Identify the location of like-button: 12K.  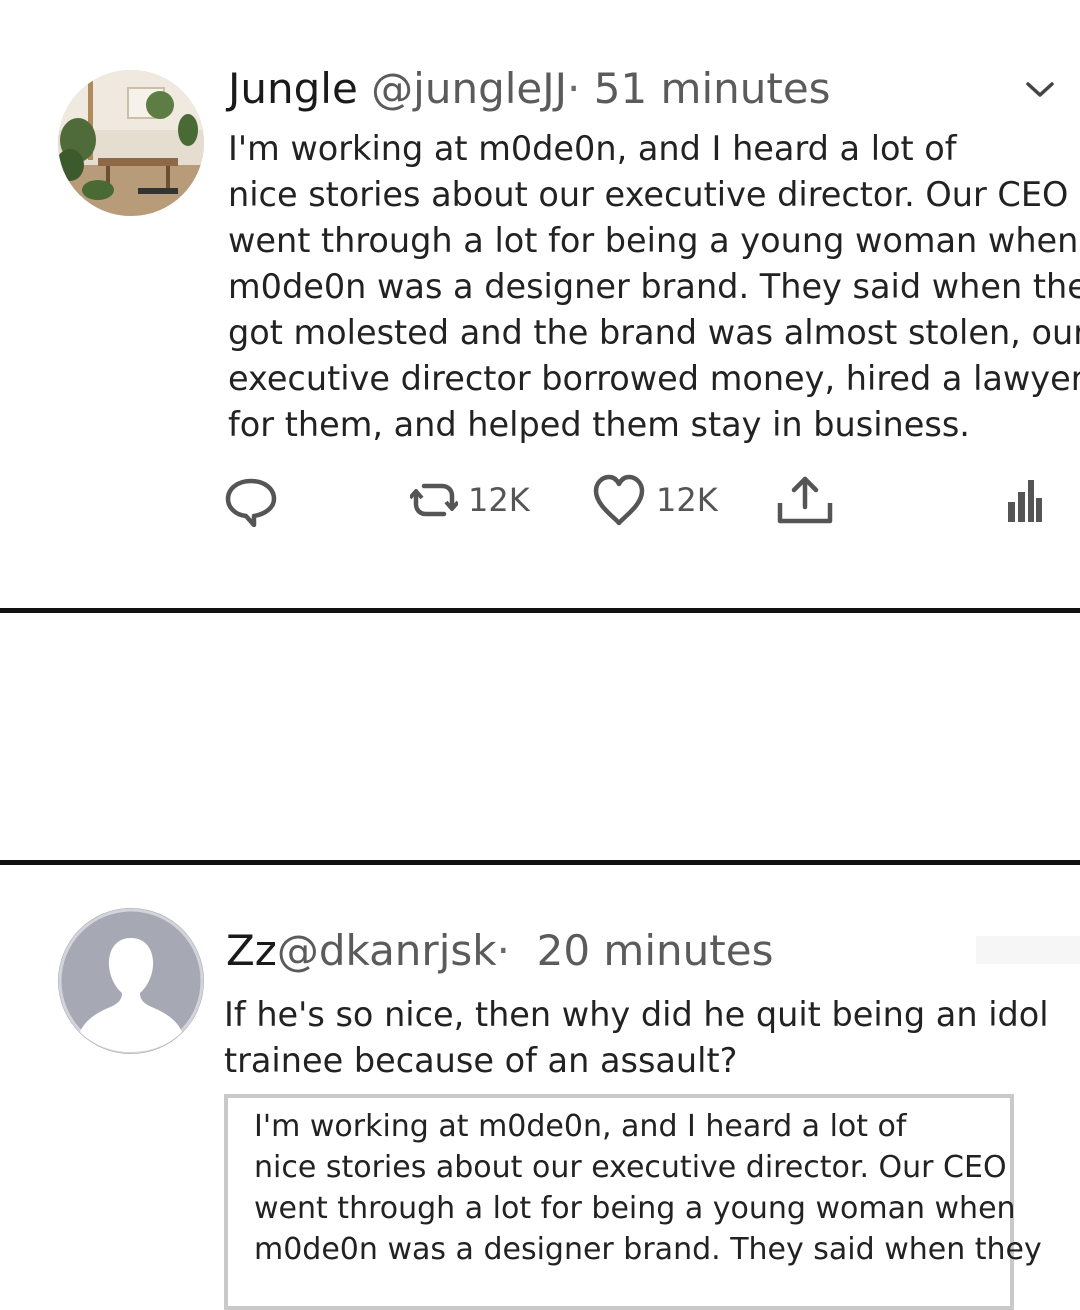
(655, 500).